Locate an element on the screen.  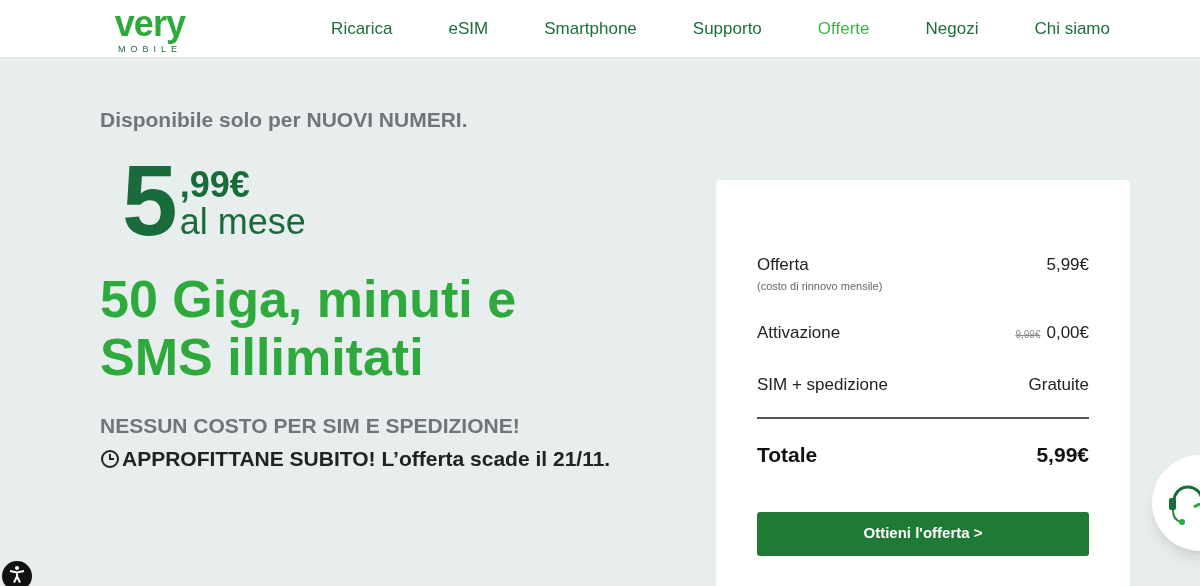
summary-label: SIM + spedizione is located at coordinates (822, 384).